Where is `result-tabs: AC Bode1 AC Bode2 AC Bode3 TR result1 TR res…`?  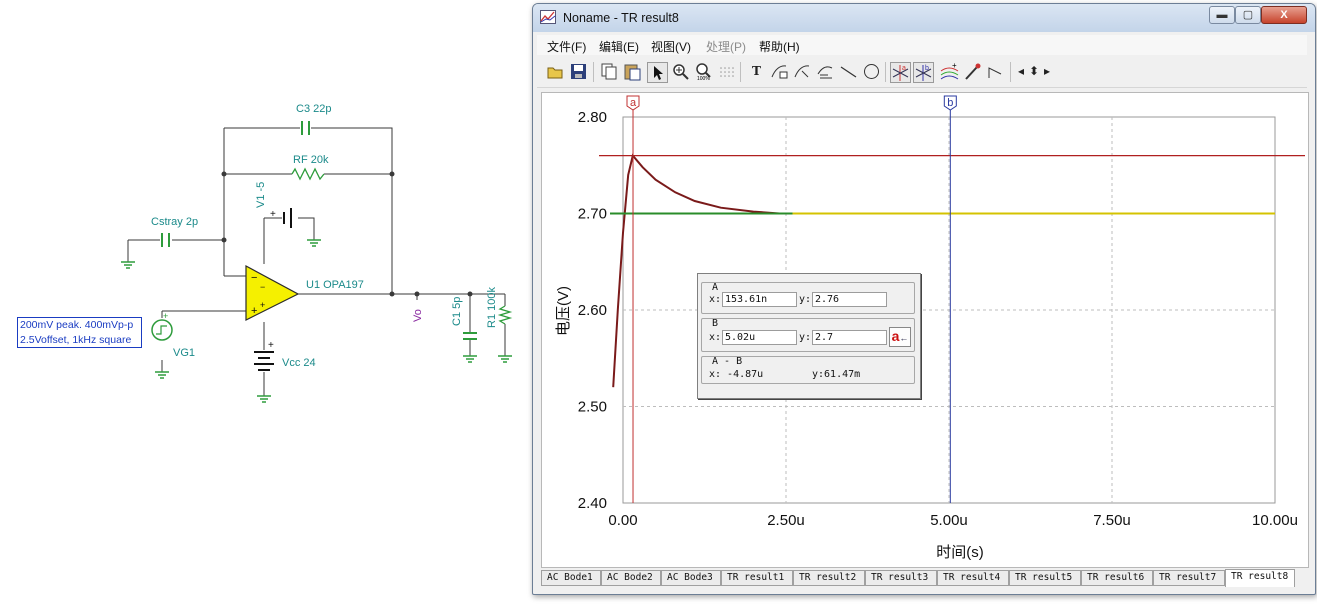
result-tabs: AC Bode1 AC Bode2 AC Bode3 TR result1 TR res… is located at coordinates (924, 579).